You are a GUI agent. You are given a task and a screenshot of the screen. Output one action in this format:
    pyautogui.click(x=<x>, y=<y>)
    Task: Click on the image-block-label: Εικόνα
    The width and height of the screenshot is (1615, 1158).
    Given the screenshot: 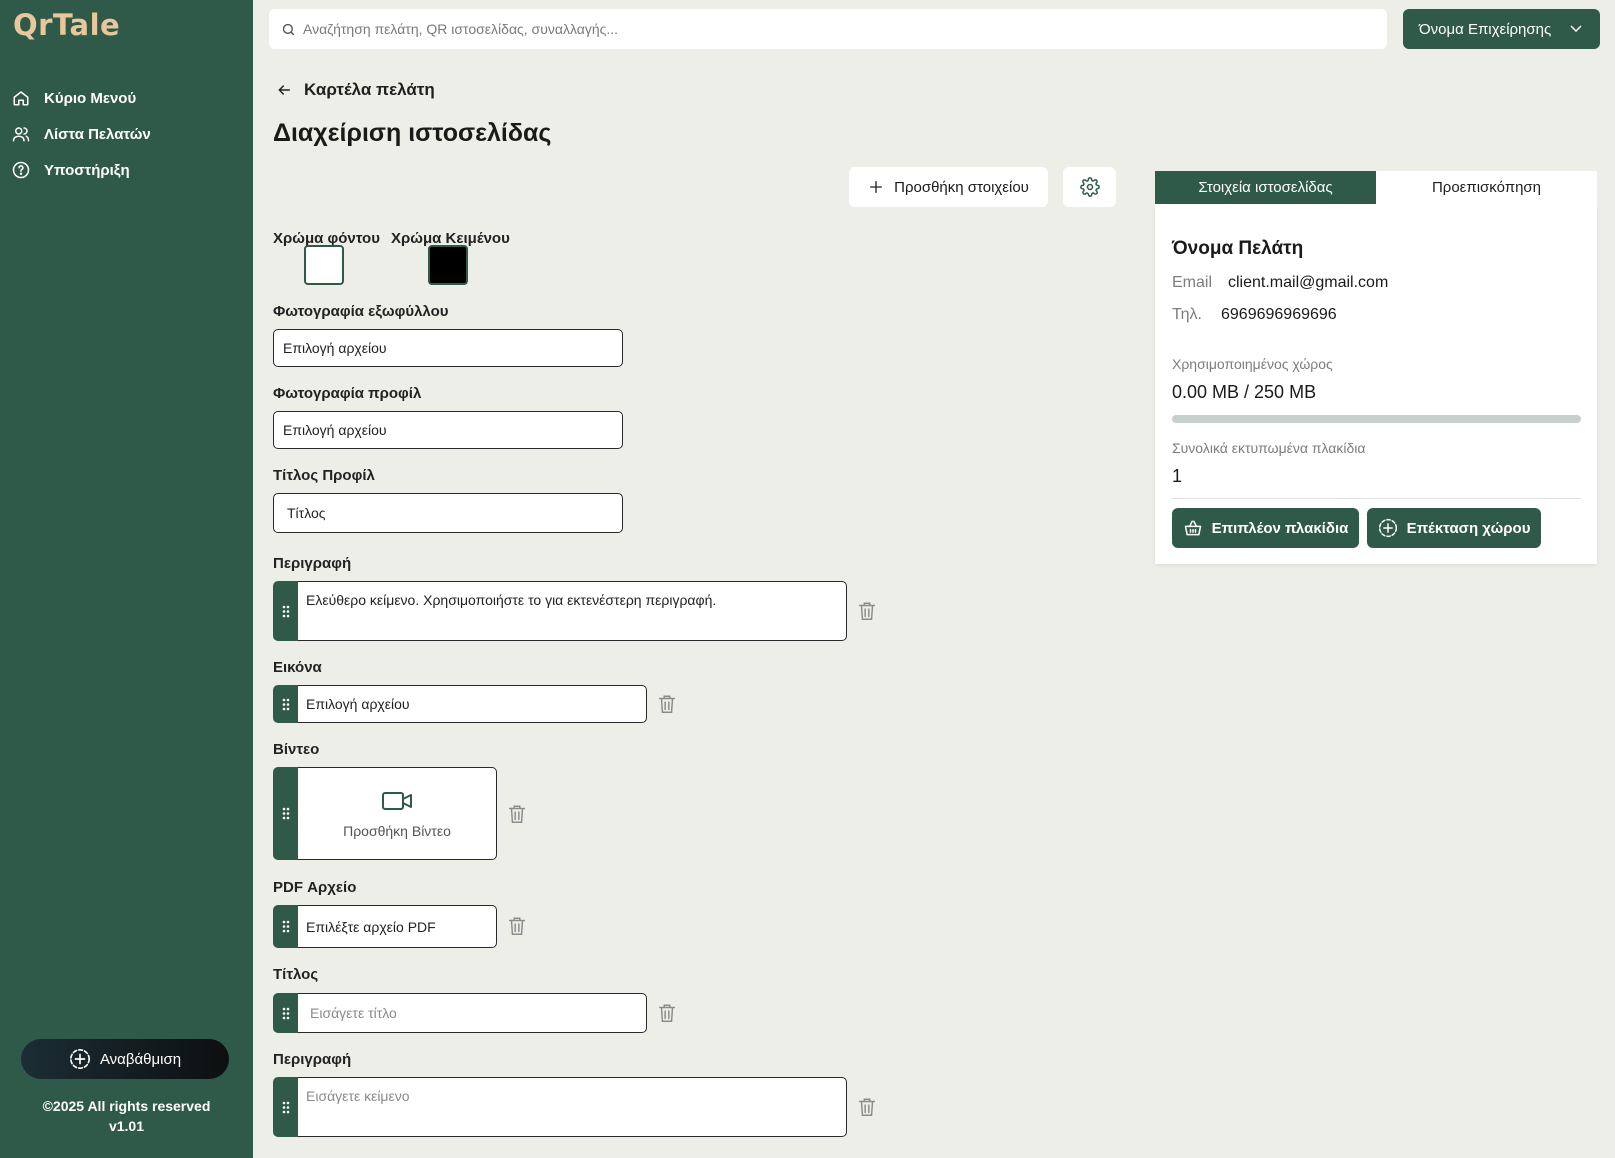 What is the action you would take?
    pyautogui.click(x=297, y=667)
    